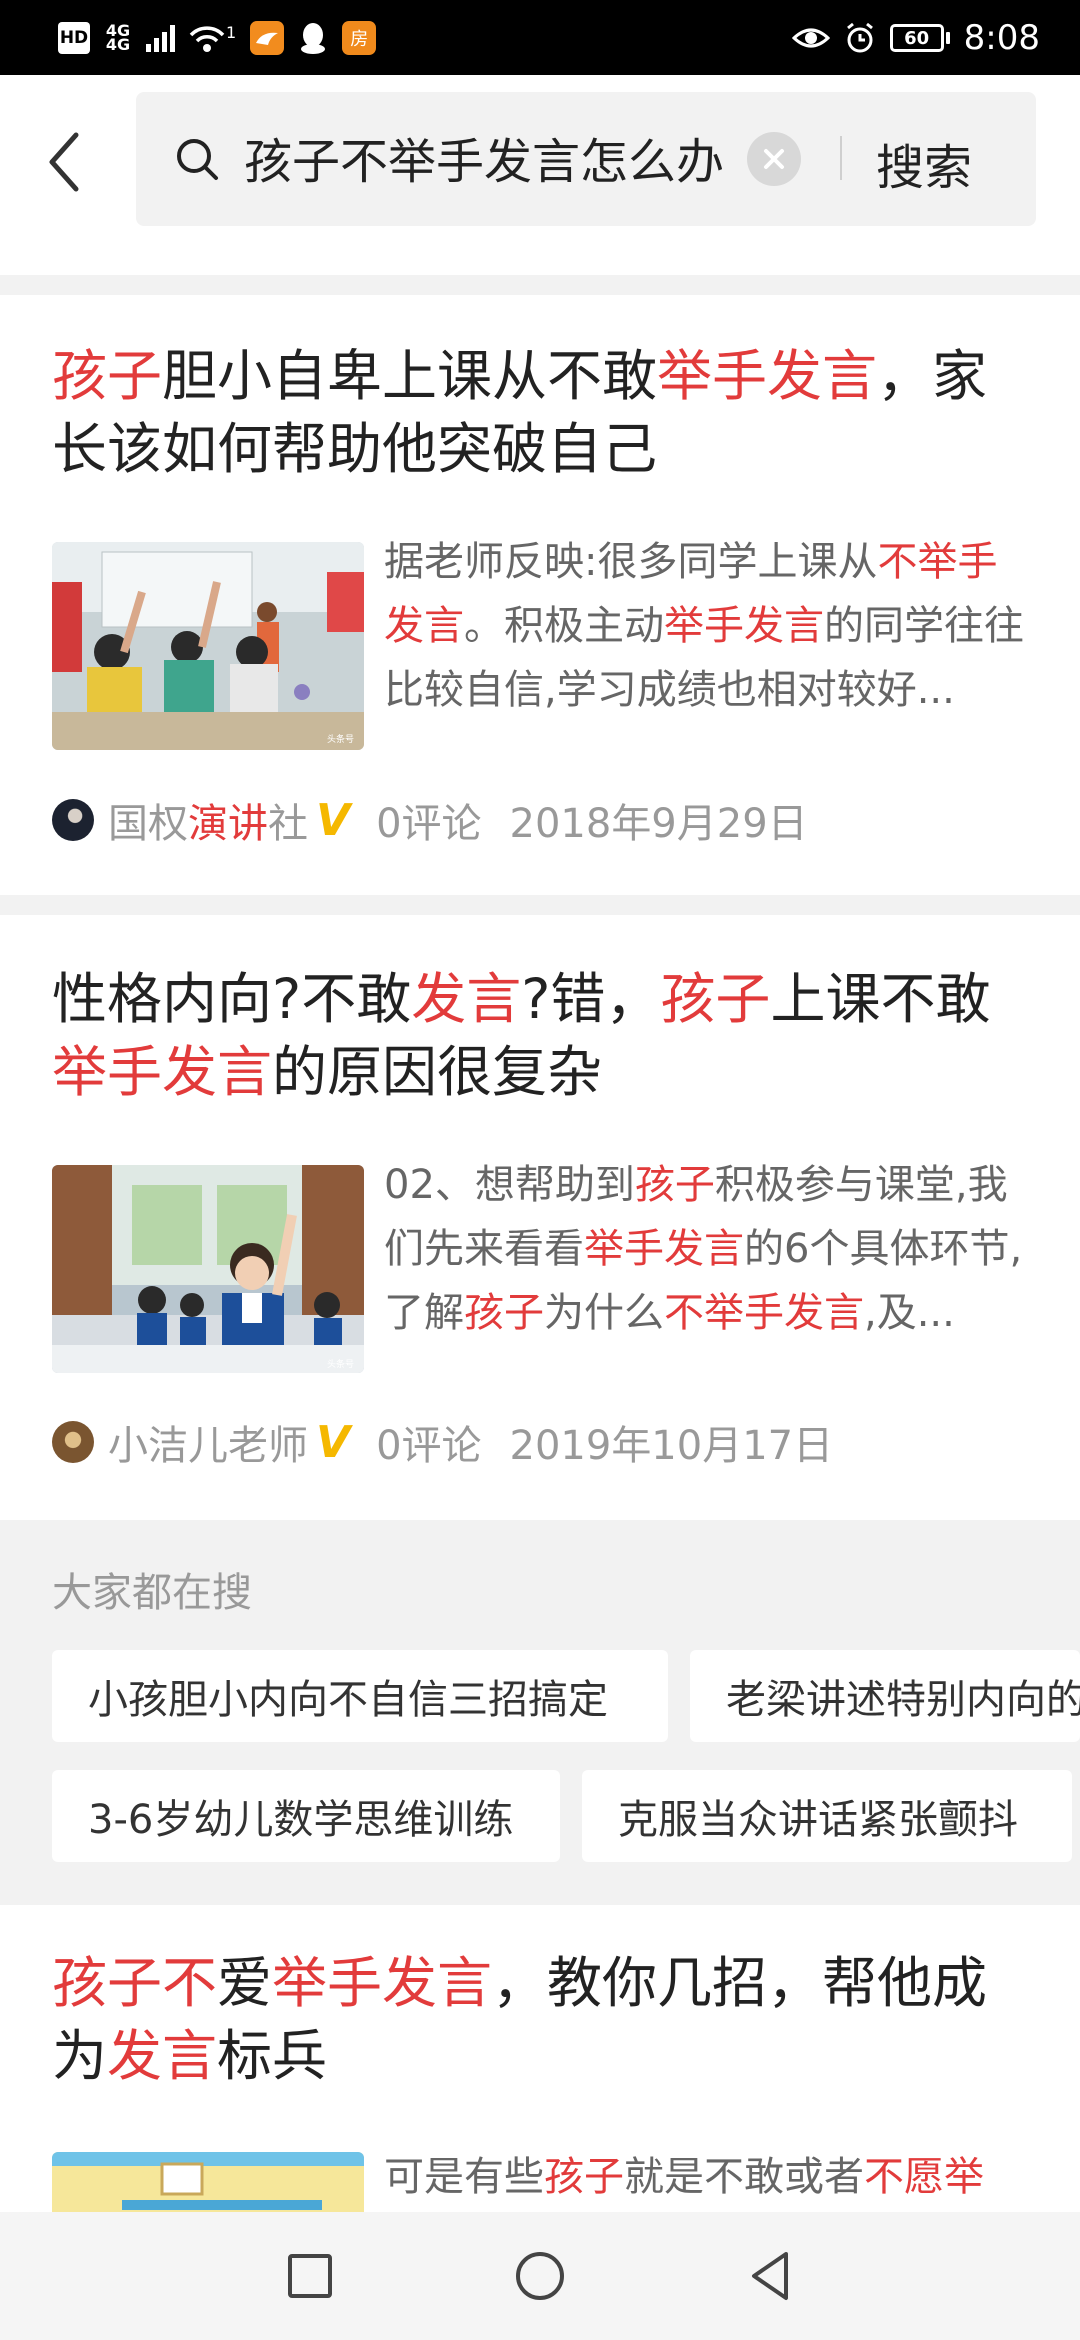 The image size is (1080, 2340). What do you see at coordinates (212, 38) in the screenshot?
I see `wifi-icon: 1` at bounding box center [212, 38].